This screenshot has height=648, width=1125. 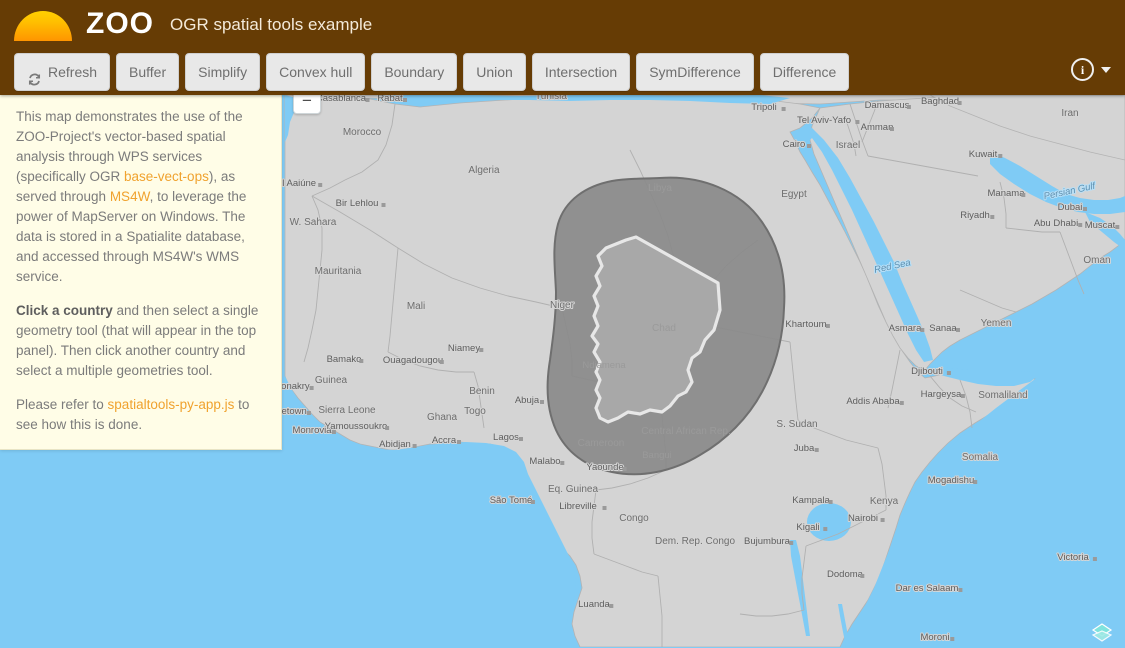 I want to click on map-label: Dubai, so click(x=1070, y=207).